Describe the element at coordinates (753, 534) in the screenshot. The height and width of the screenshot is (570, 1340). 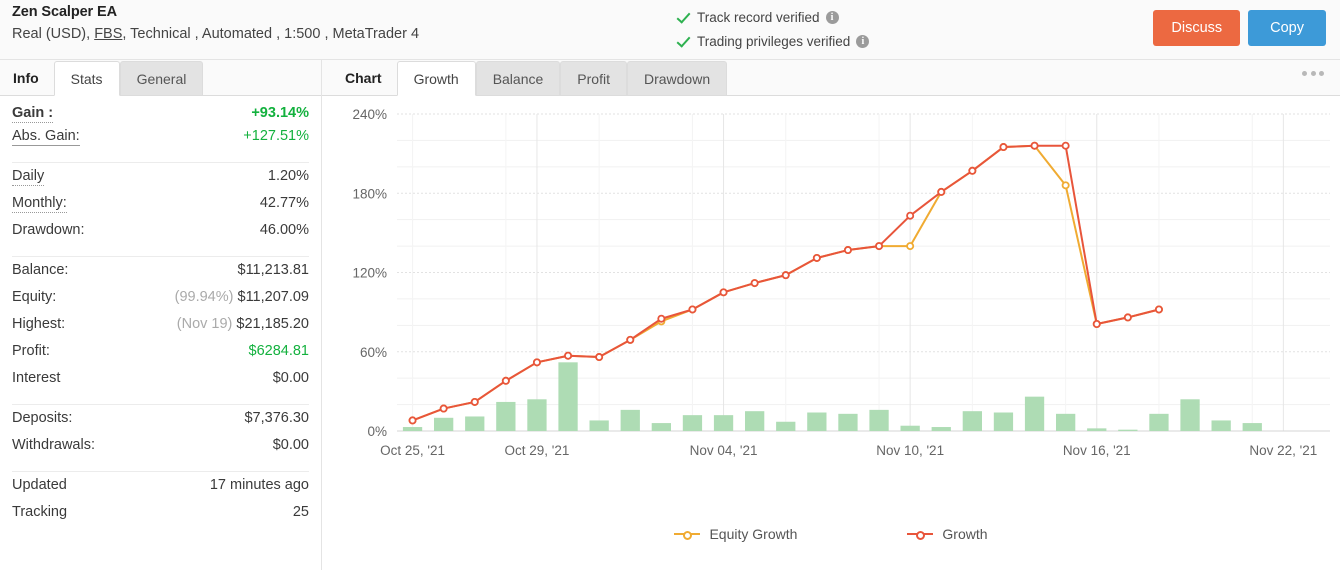
I see `legend-label: Equity Growth` at that location.